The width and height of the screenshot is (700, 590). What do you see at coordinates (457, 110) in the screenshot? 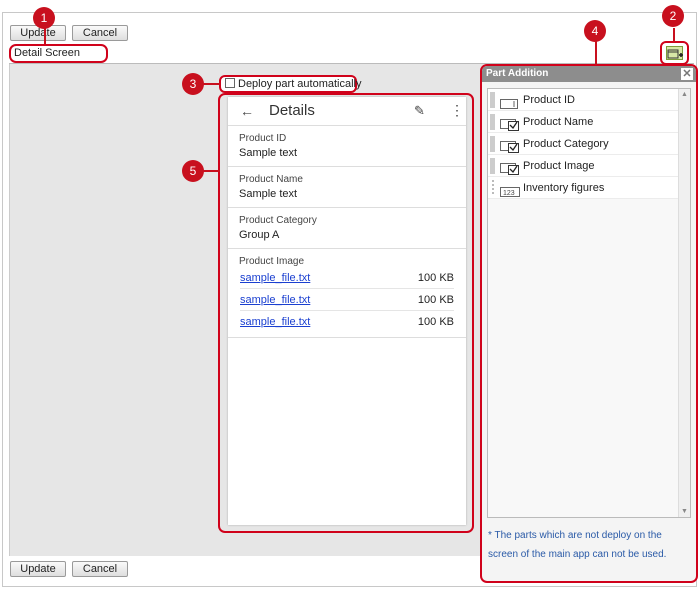
I see `more-vert-icon: ⋮` at bounding box center [457, 110].